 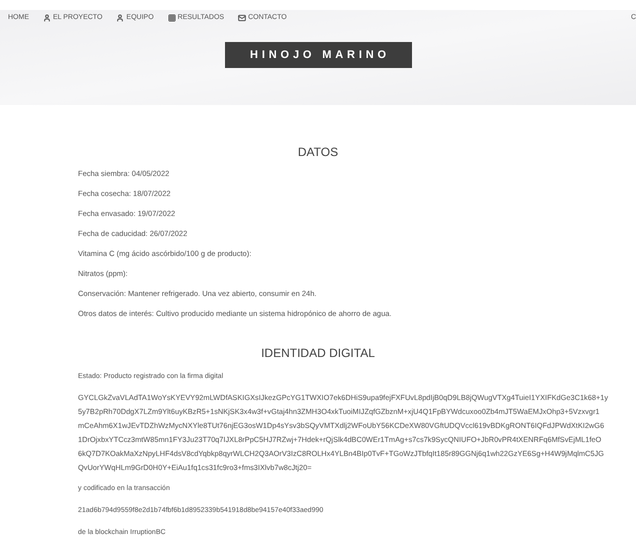 I want to click on section-heading: IDENTIDAD DIGITAL, so click(x=318, y=353).